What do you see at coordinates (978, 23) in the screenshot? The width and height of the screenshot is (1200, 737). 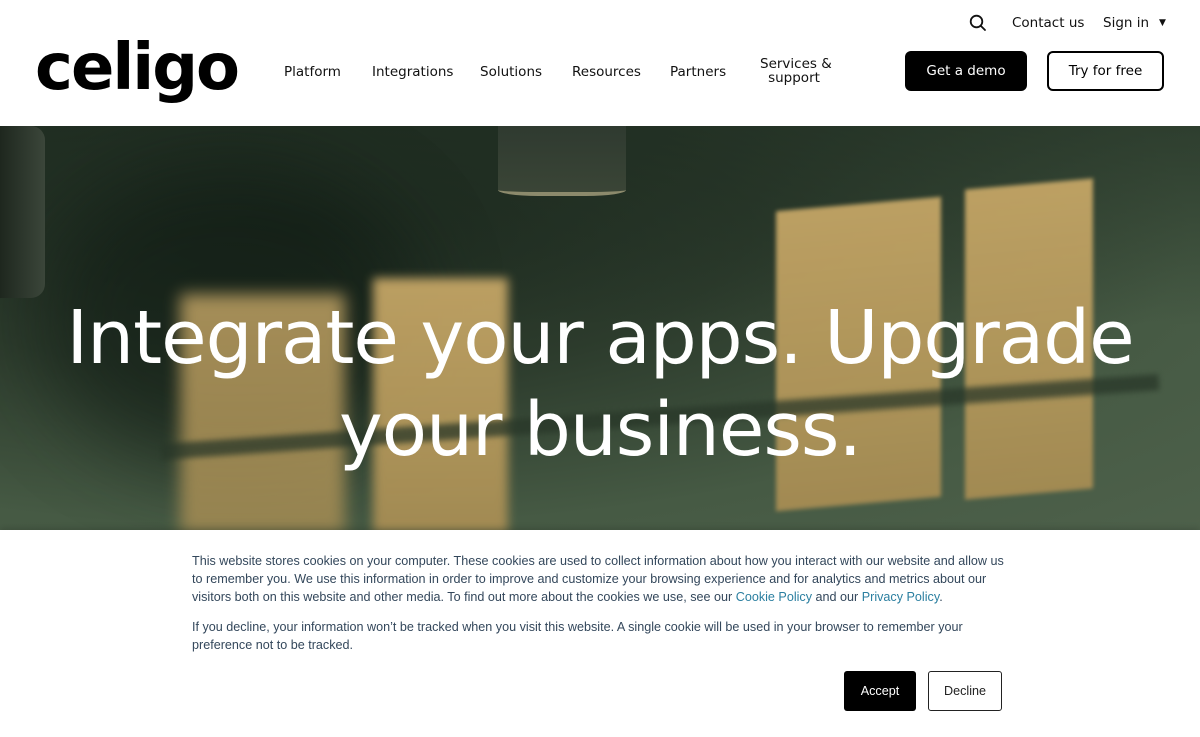 I see `search-icon` at bounding box center [978, 23].